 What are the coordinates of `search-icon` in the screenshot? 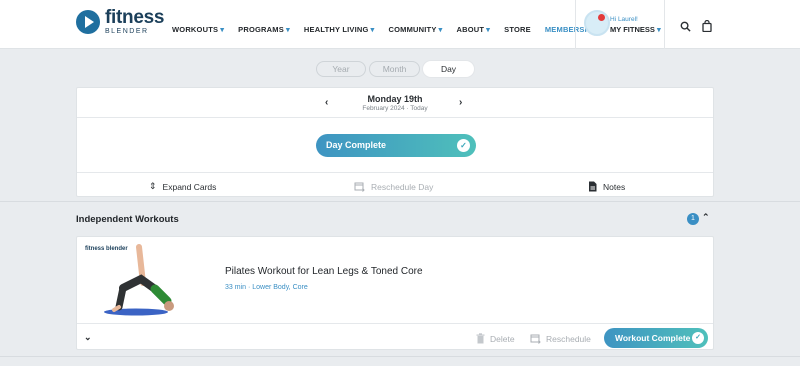 It's located at (685, 26).